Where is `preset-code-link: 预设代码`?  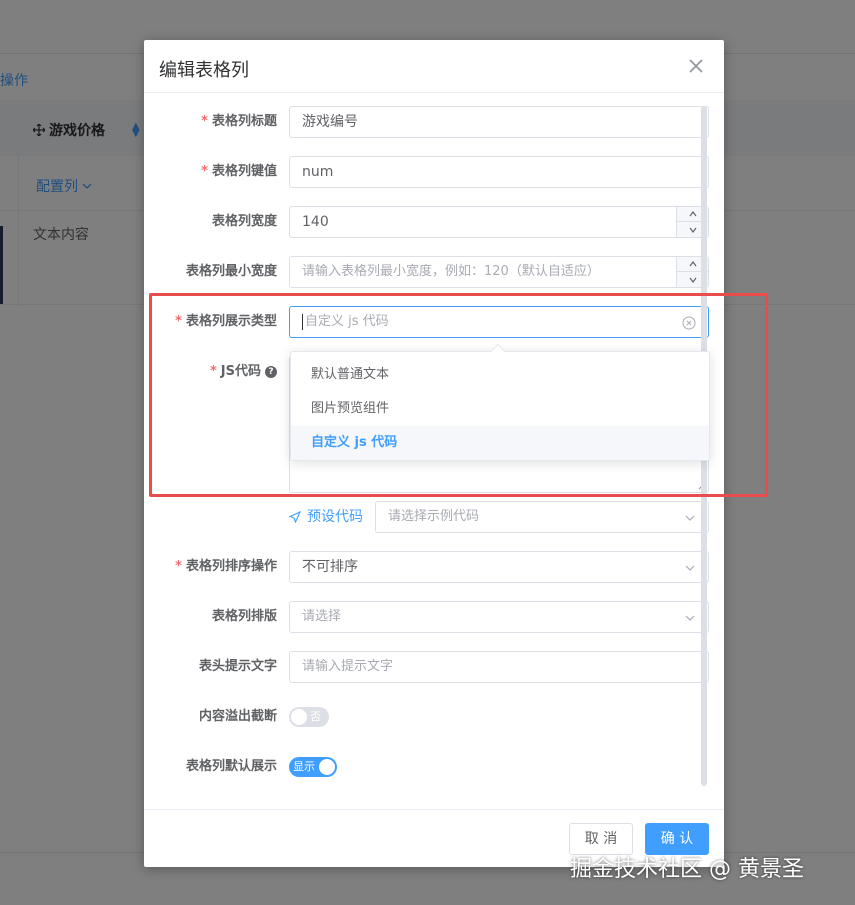 preset-code-link: 预设代码 is located at coordinates (326, 517).